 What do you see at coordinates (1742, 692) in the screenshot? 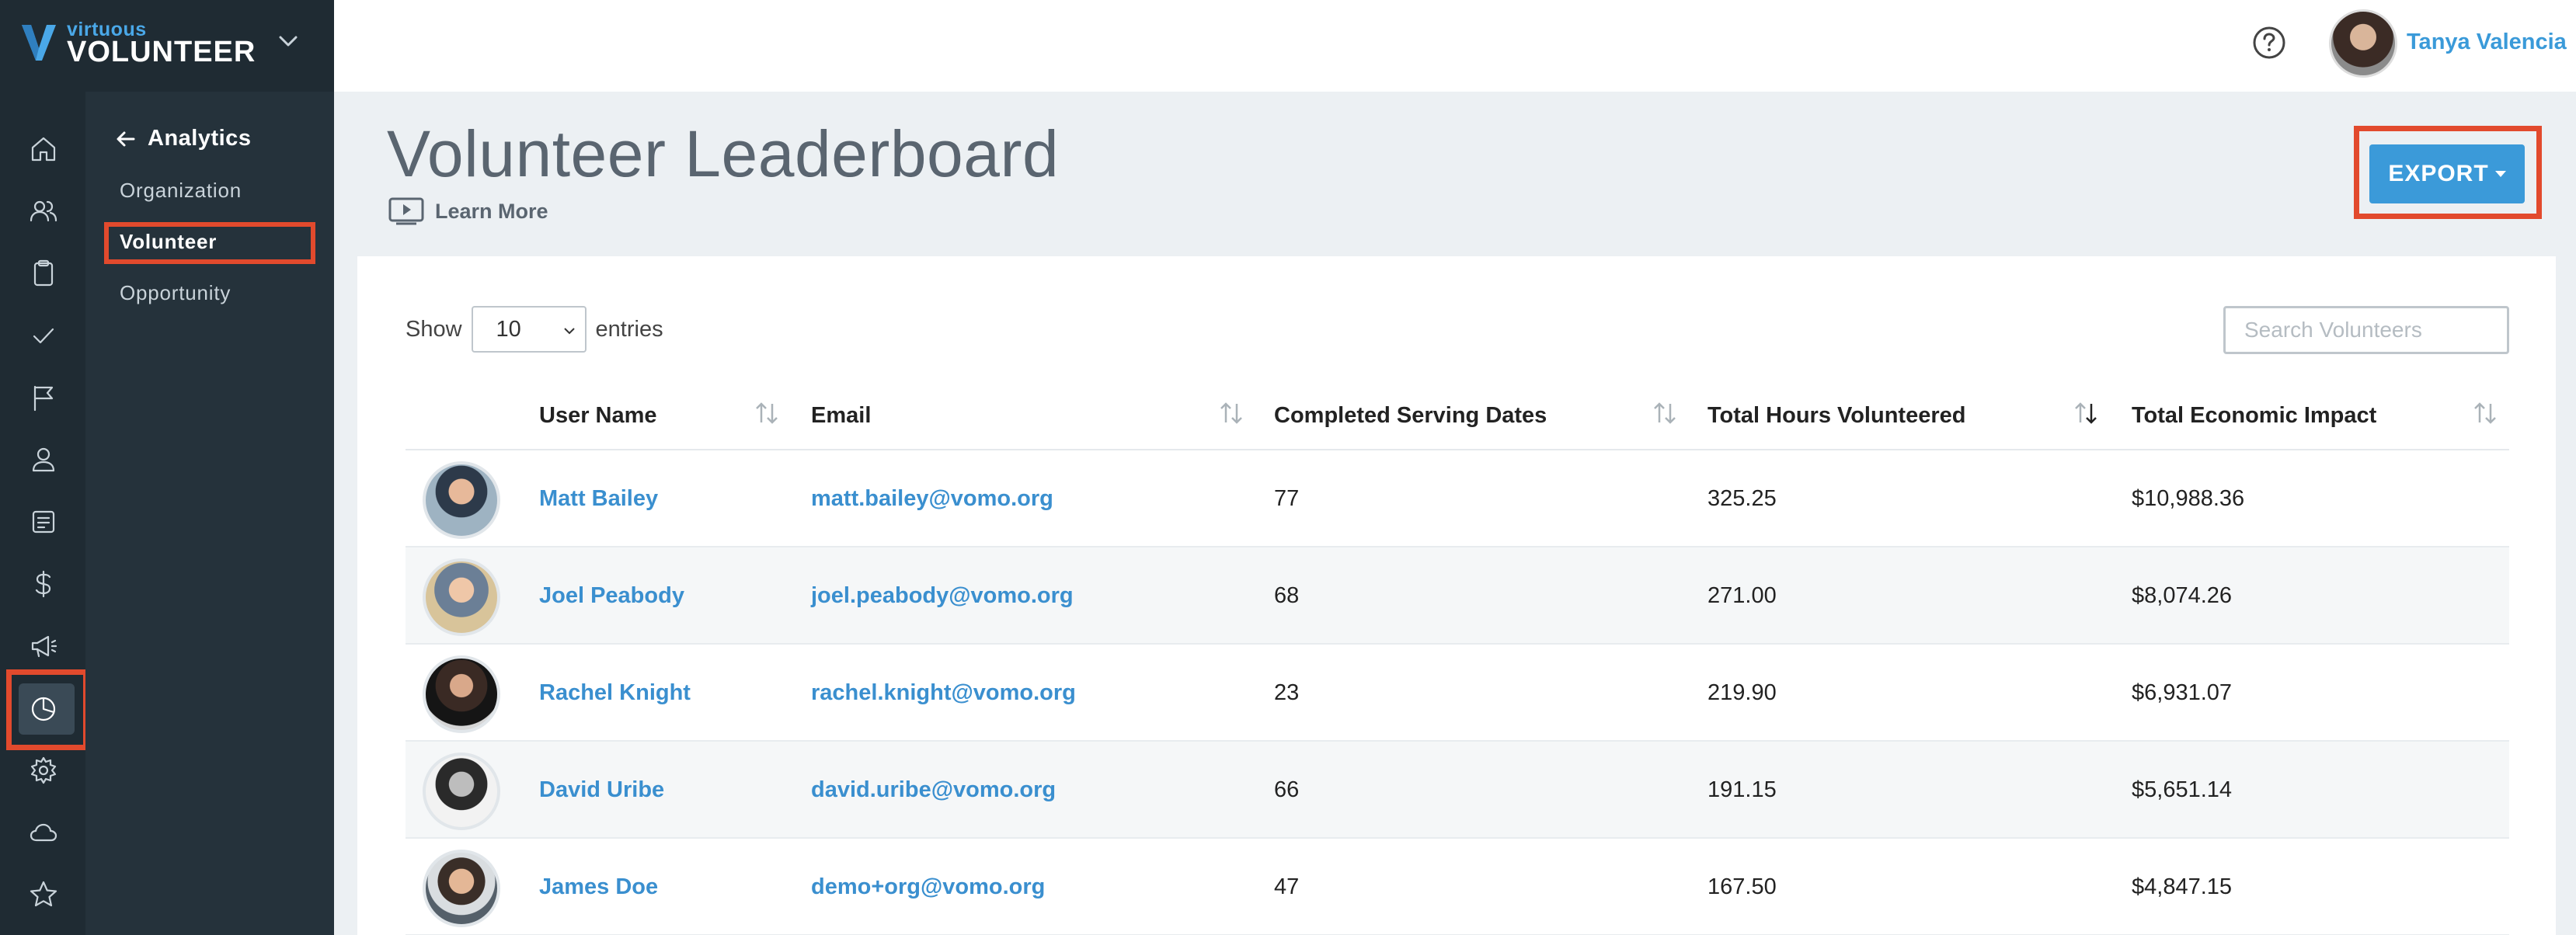
I see `hours-cell: 219.90` at bounding box center [1742, 692].